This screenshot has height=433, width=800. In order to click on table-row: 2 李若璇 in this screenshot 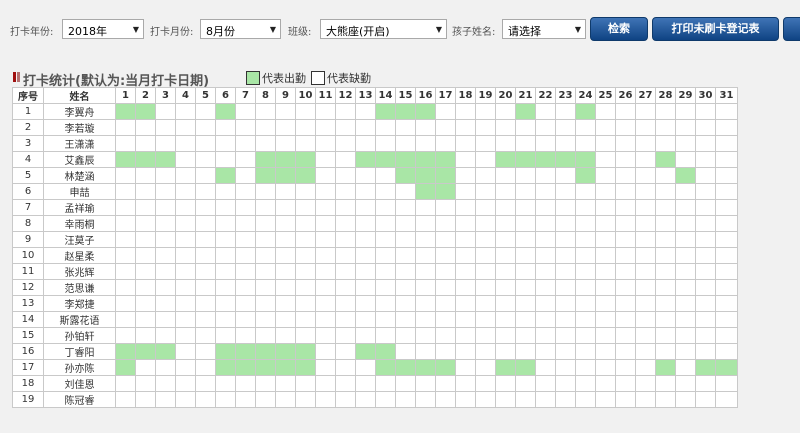, I will do `click(375, 127)`.